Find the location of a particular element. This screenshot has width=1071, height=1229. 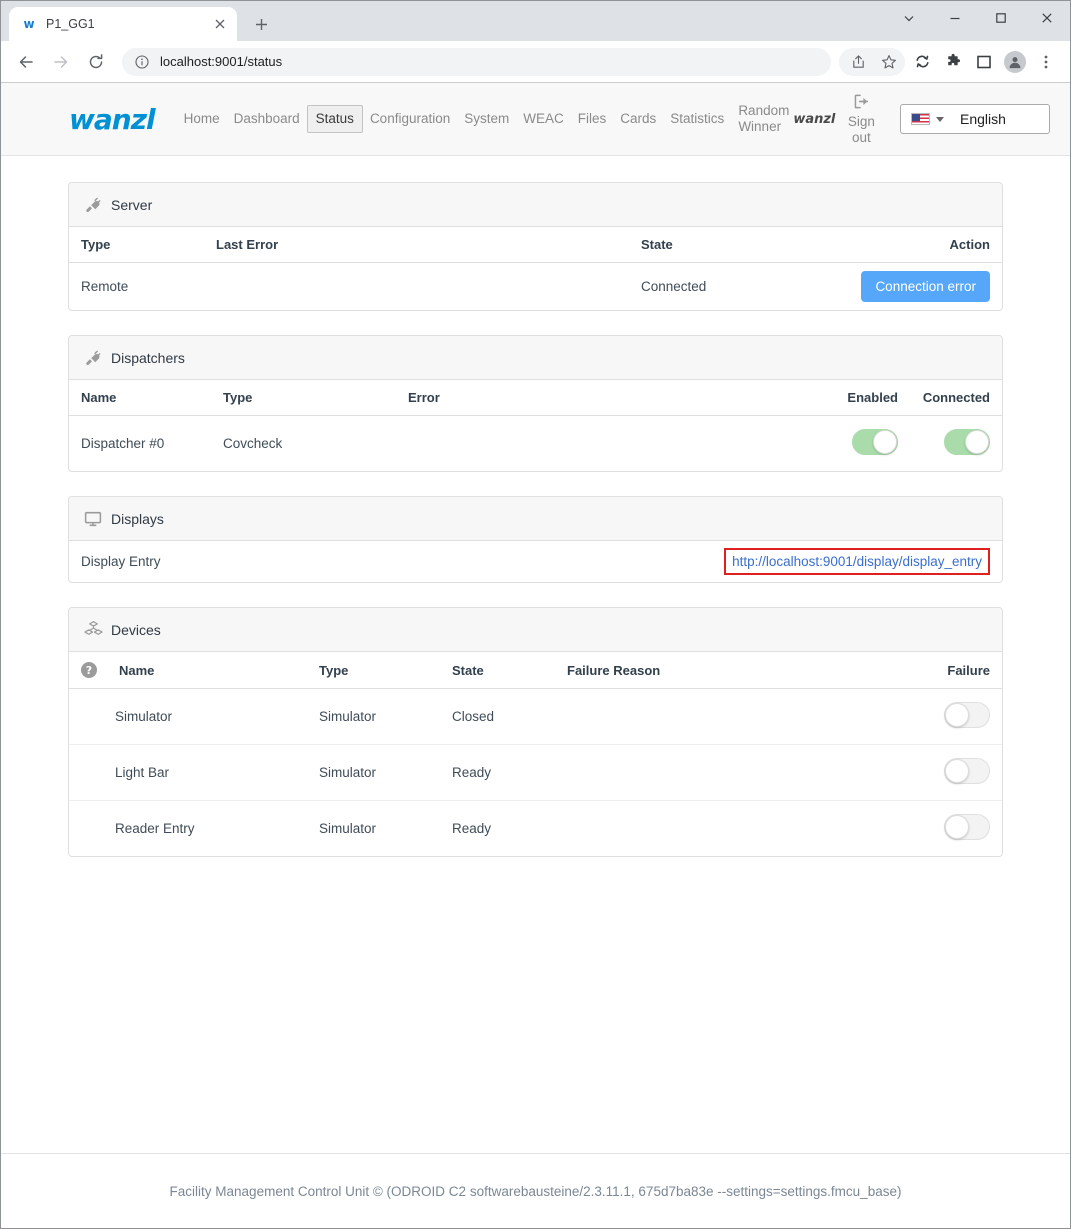

table-header-row: Name Type Error Enabled Connected is located at coordinates (535, 398).